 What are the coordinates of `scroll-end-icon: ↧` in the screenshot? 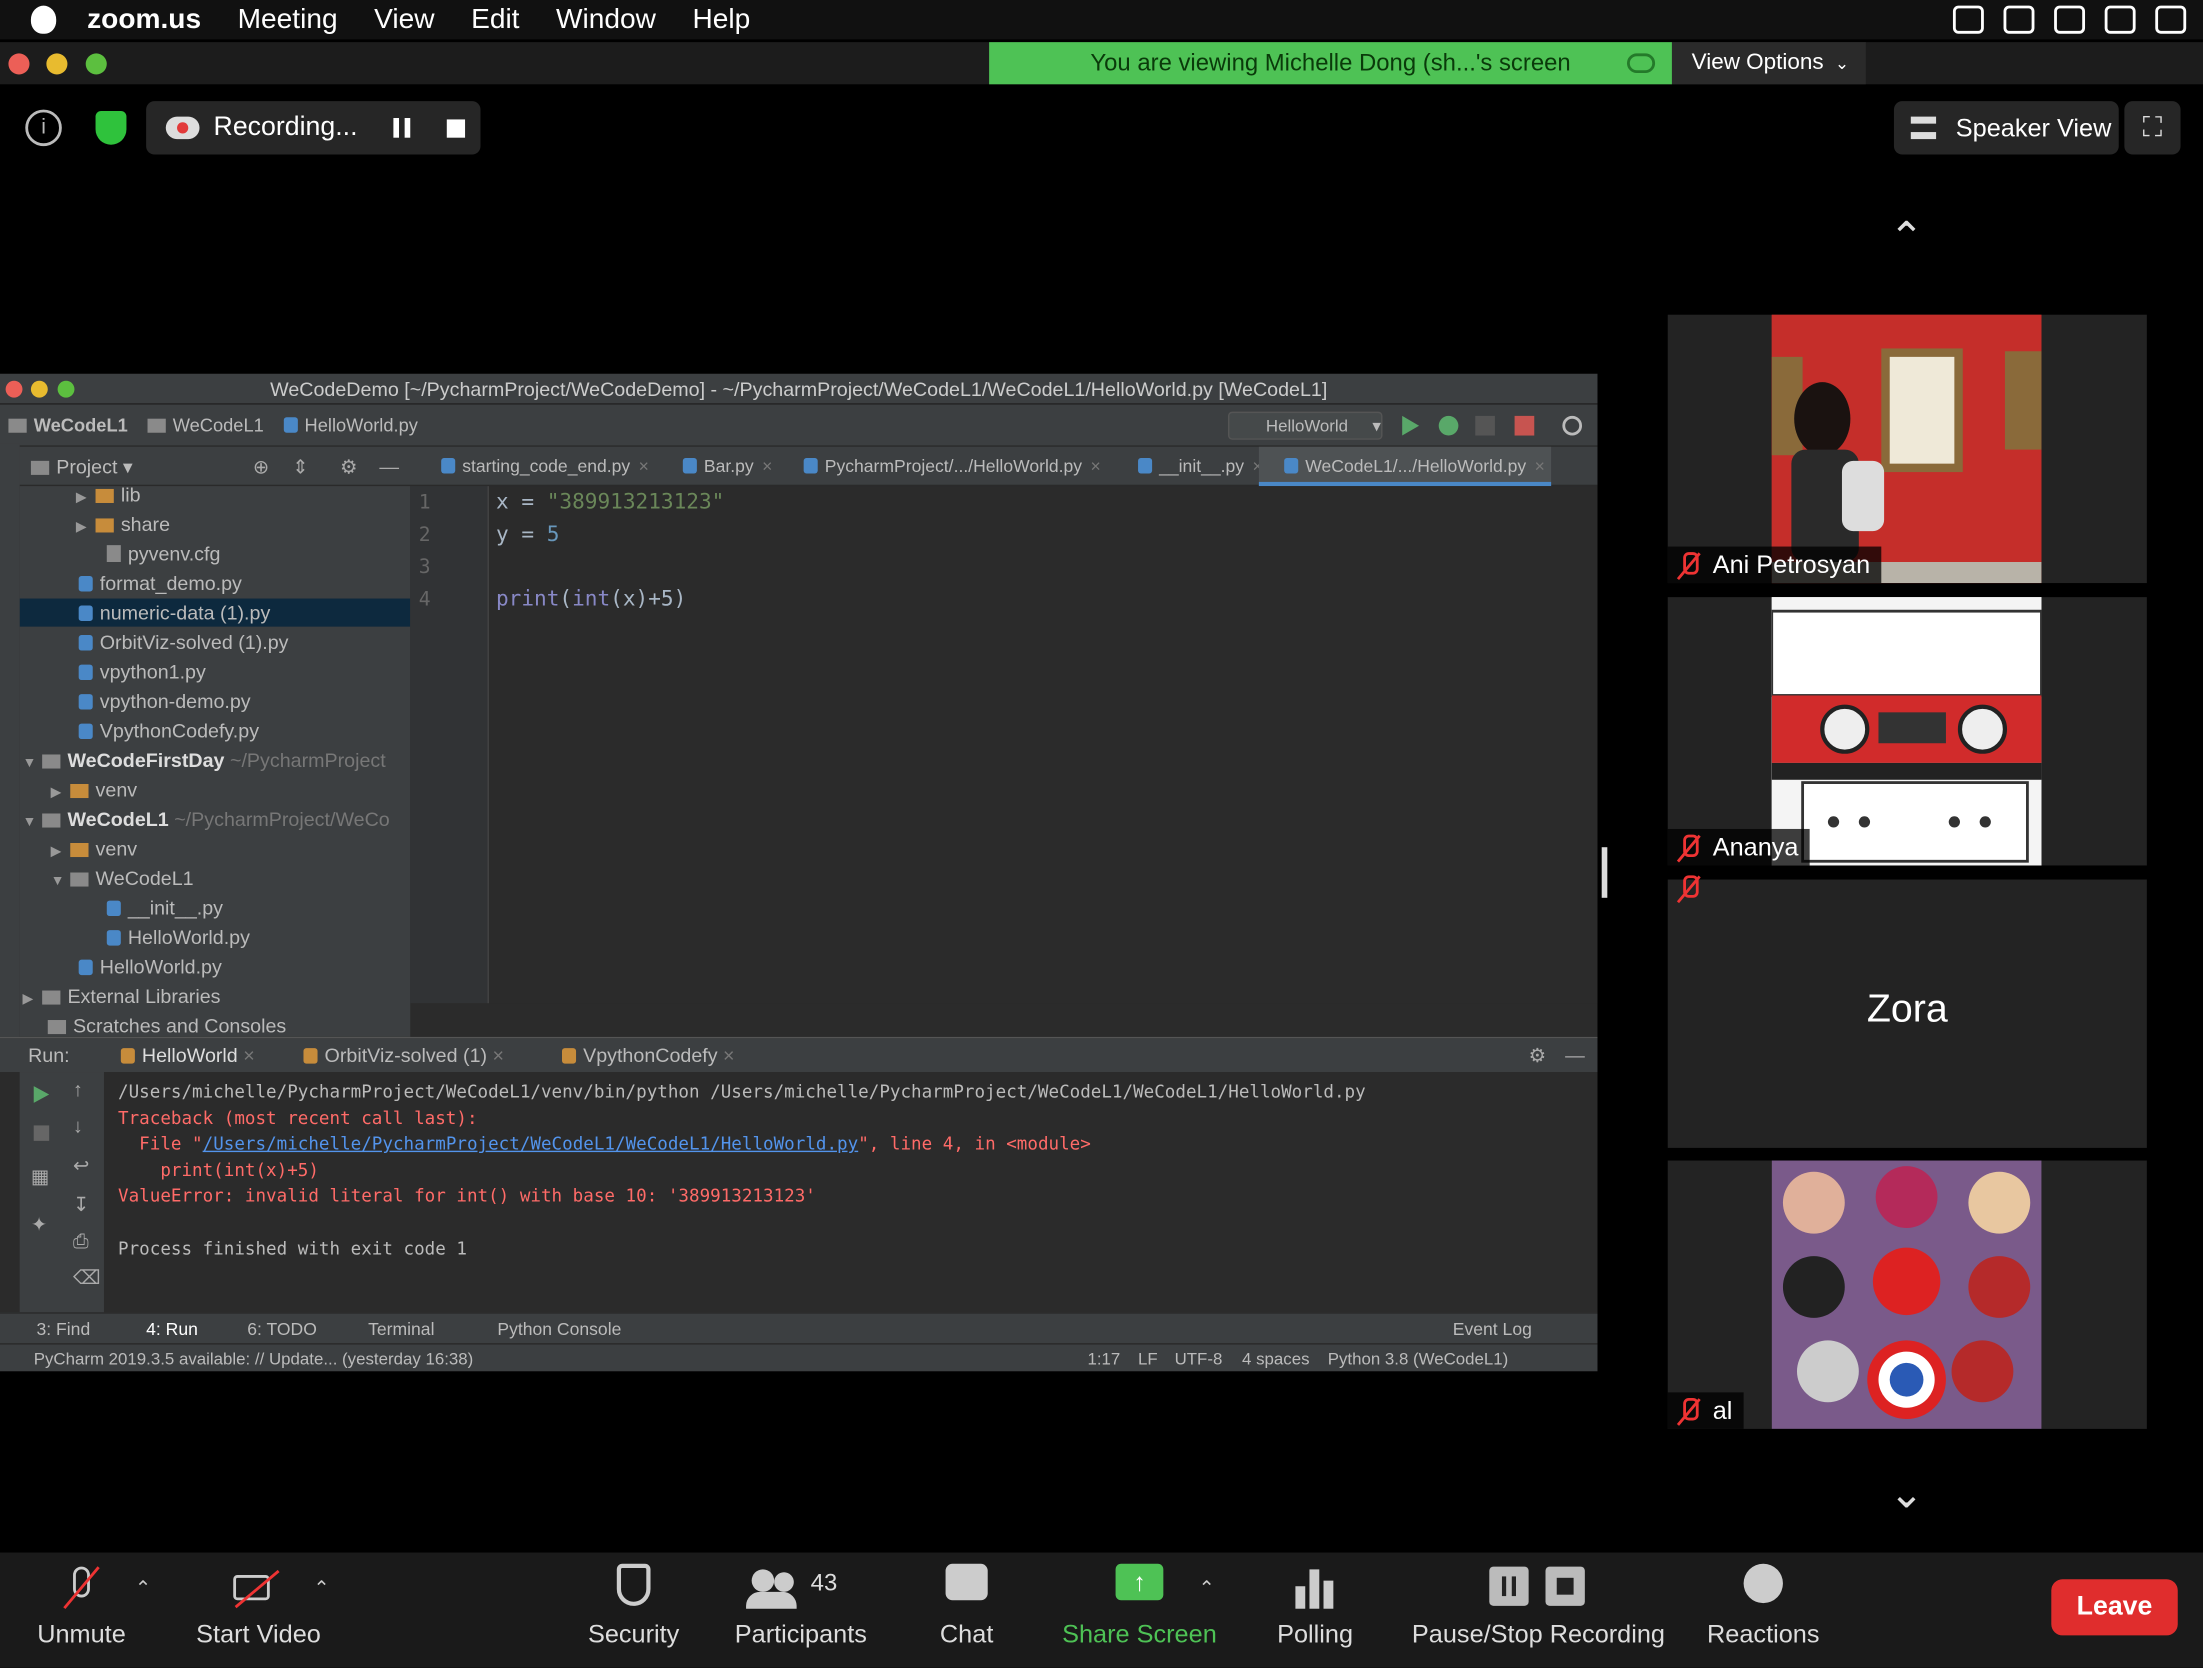 It's located at (81, 1205).